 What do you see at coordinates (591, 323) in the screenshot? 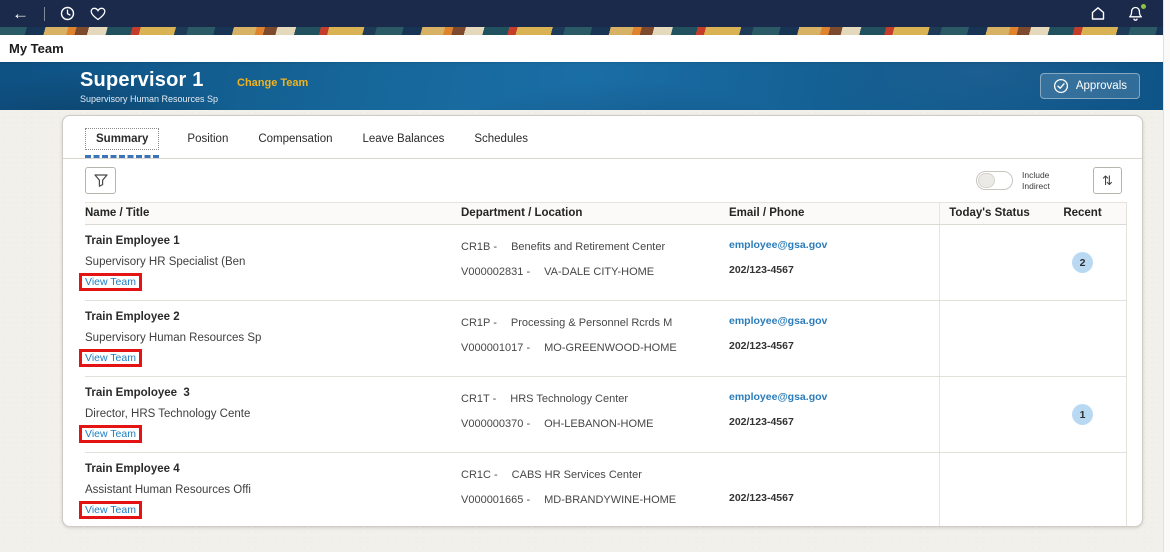
I see `dept-name: Processing & Personnel Rcrds M` at bounding box center [591, 323].